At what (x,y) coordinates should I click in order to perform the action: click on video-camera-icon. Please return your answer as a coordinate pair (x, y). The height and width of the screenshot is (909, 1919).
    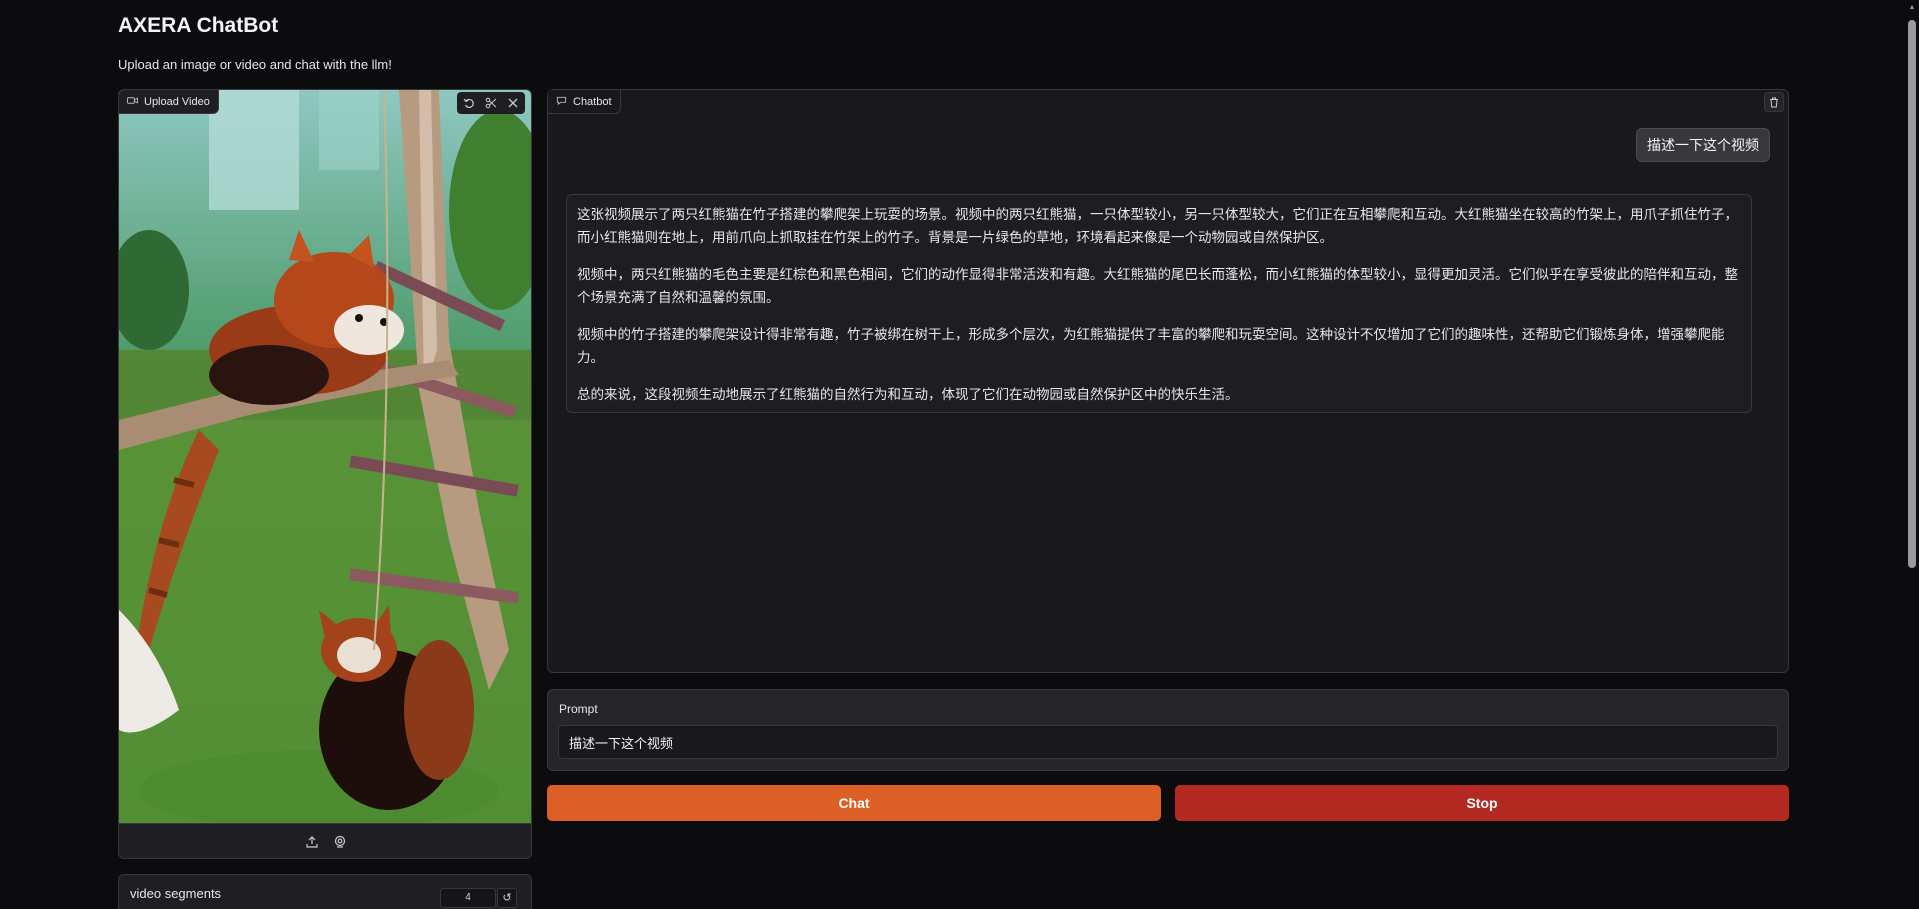
    Looking at the image, I should click on (132, 102).